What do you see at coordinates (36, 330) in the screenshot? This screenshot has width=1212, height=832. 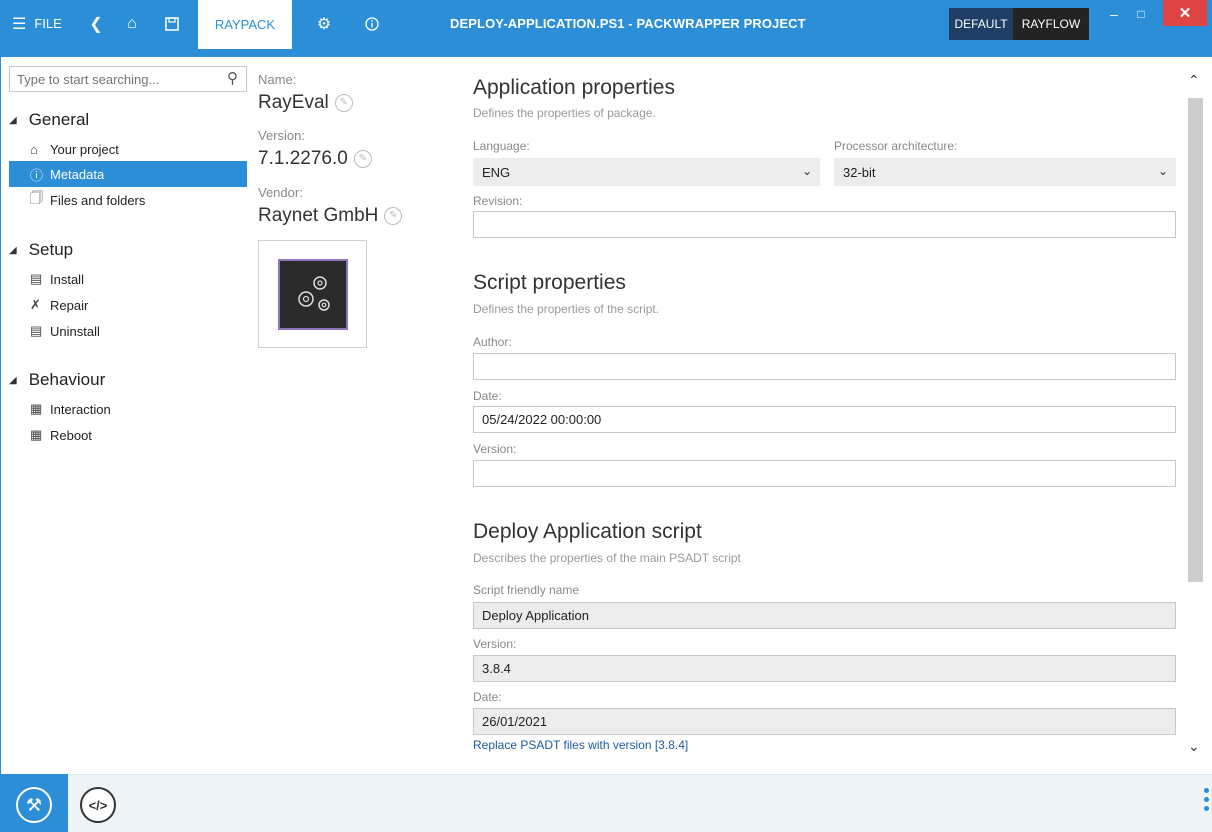 I see `uninstall-icon: ▤` at bounding box center [36, 330].